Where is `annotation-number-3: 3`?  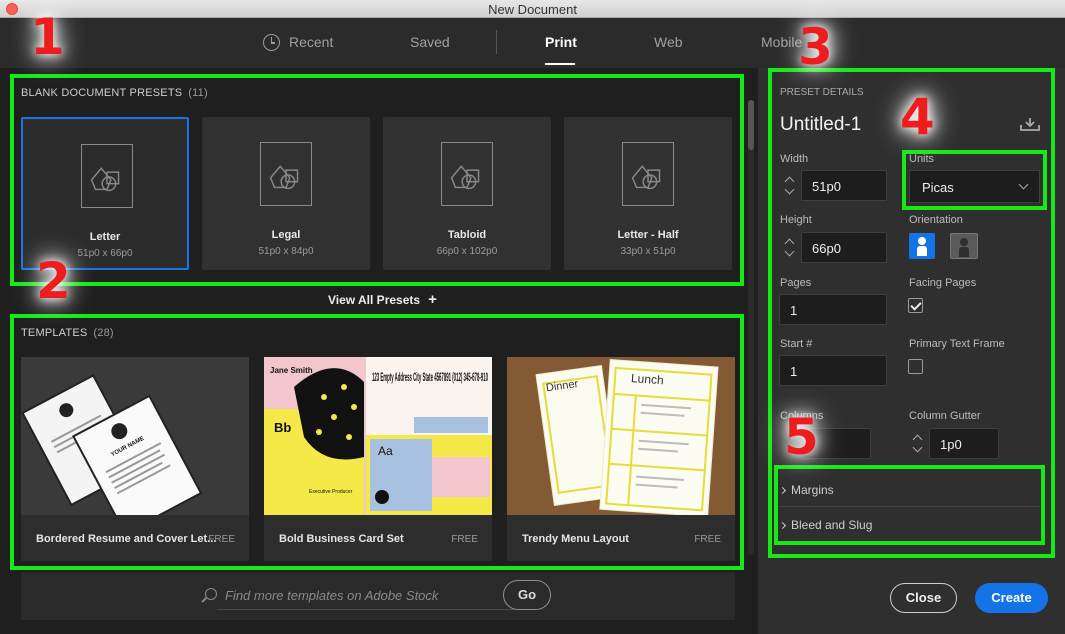 annotation-number-3: 3 is located at coordinates (815, 47).